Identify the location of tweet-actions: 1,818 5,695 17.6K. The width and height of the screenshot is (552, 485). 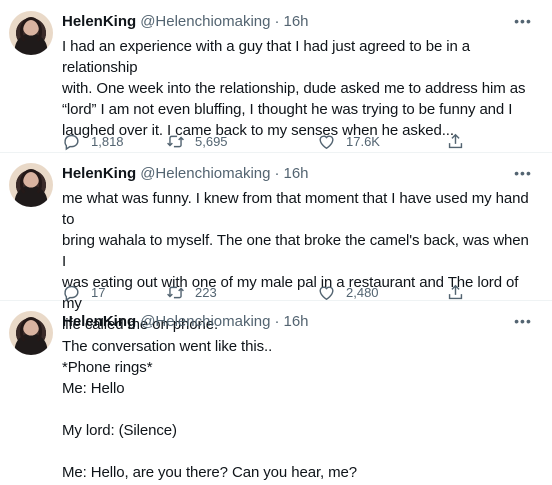
(298, 141).